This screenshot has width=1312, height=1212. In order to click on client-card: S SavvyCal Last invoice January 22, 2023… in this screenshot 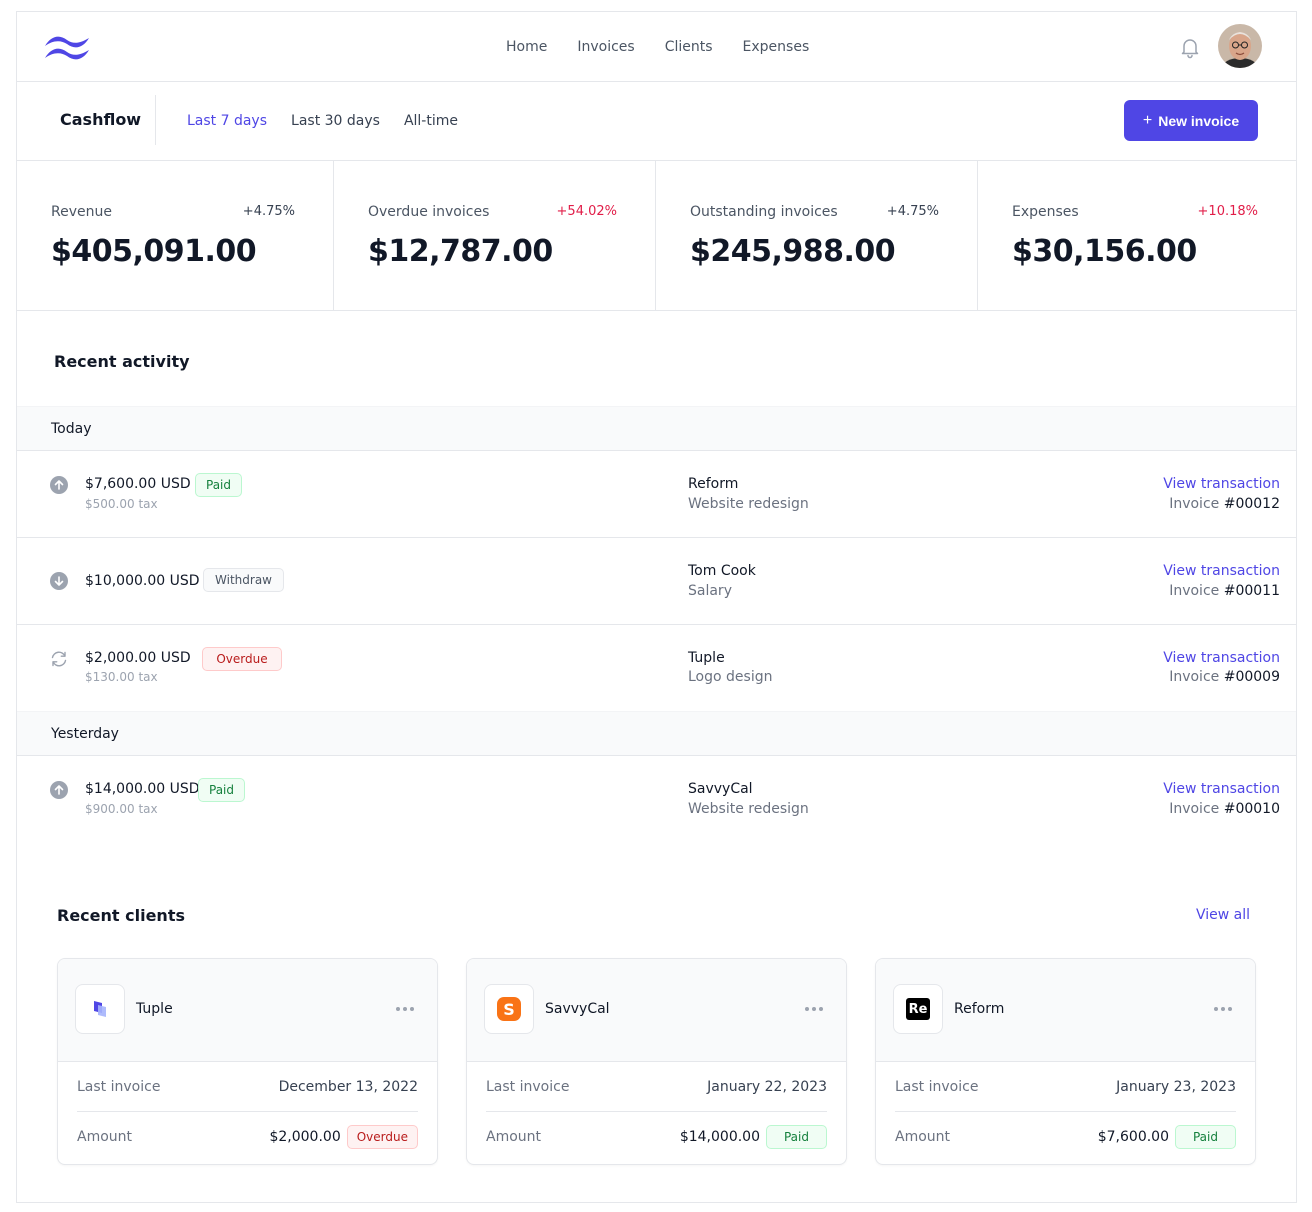, I will do `click(656, 1061)`.